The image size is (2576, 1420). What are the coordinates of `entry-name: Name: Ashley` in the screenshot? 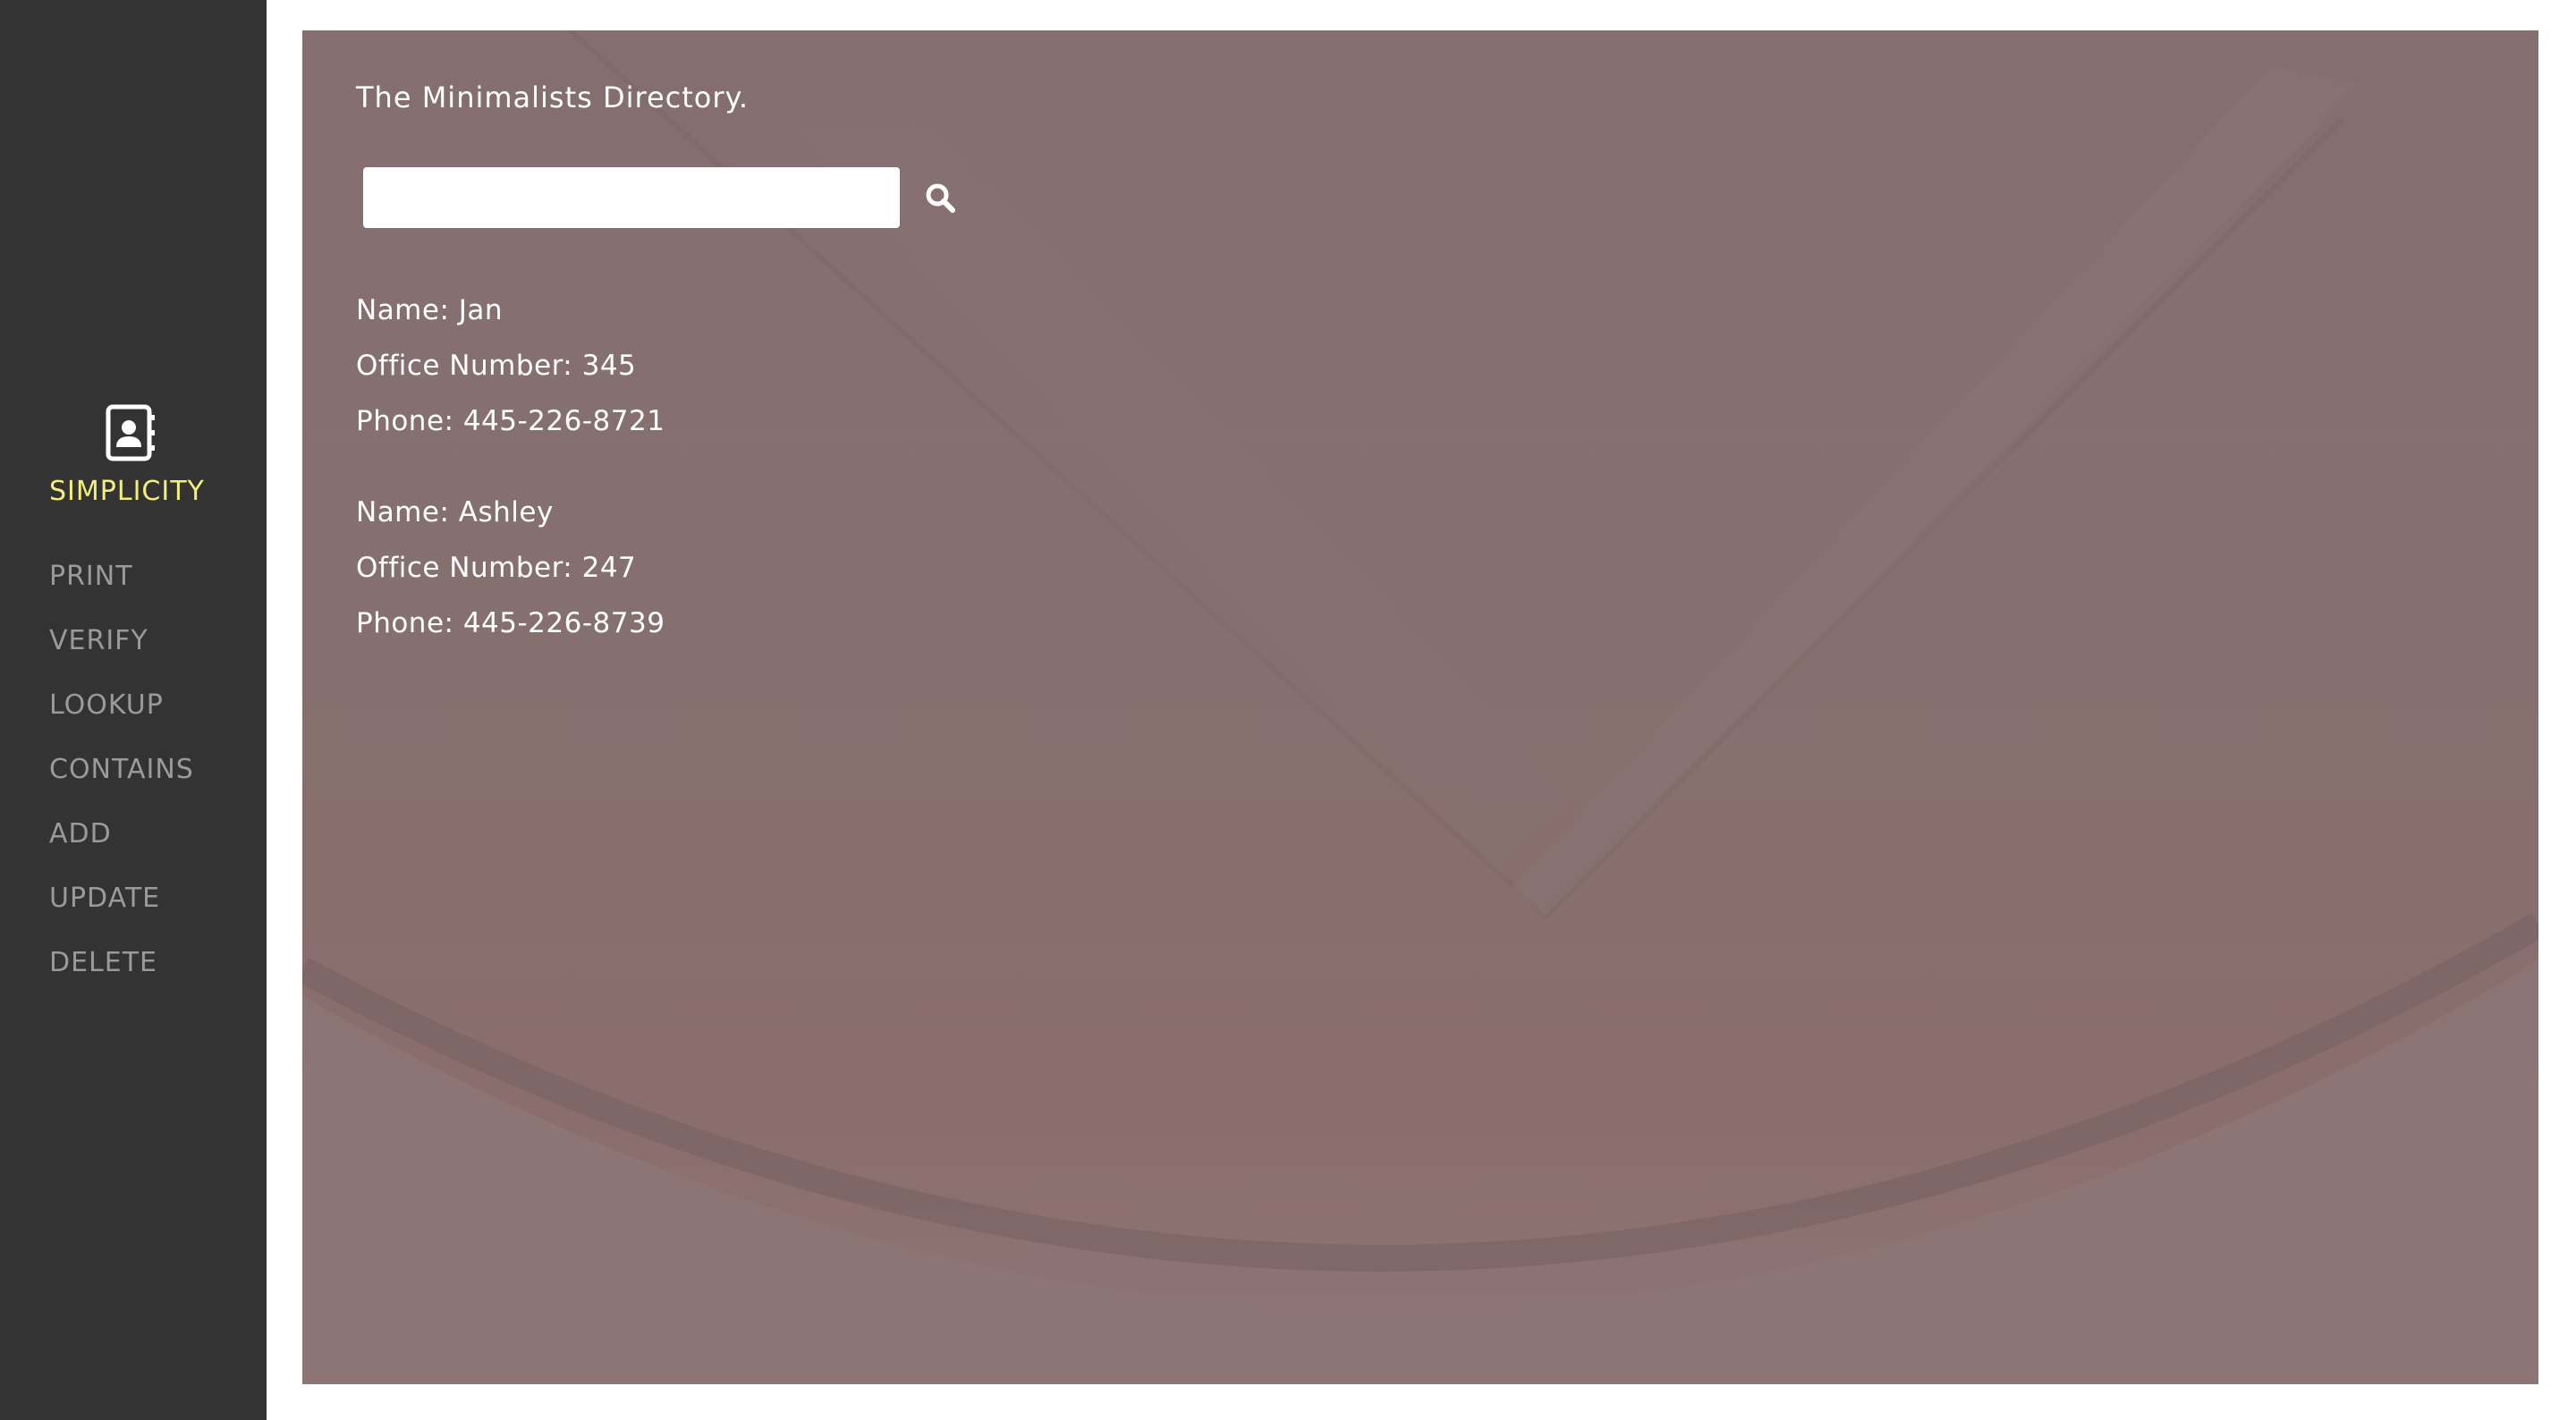 It's located at (455, 512).